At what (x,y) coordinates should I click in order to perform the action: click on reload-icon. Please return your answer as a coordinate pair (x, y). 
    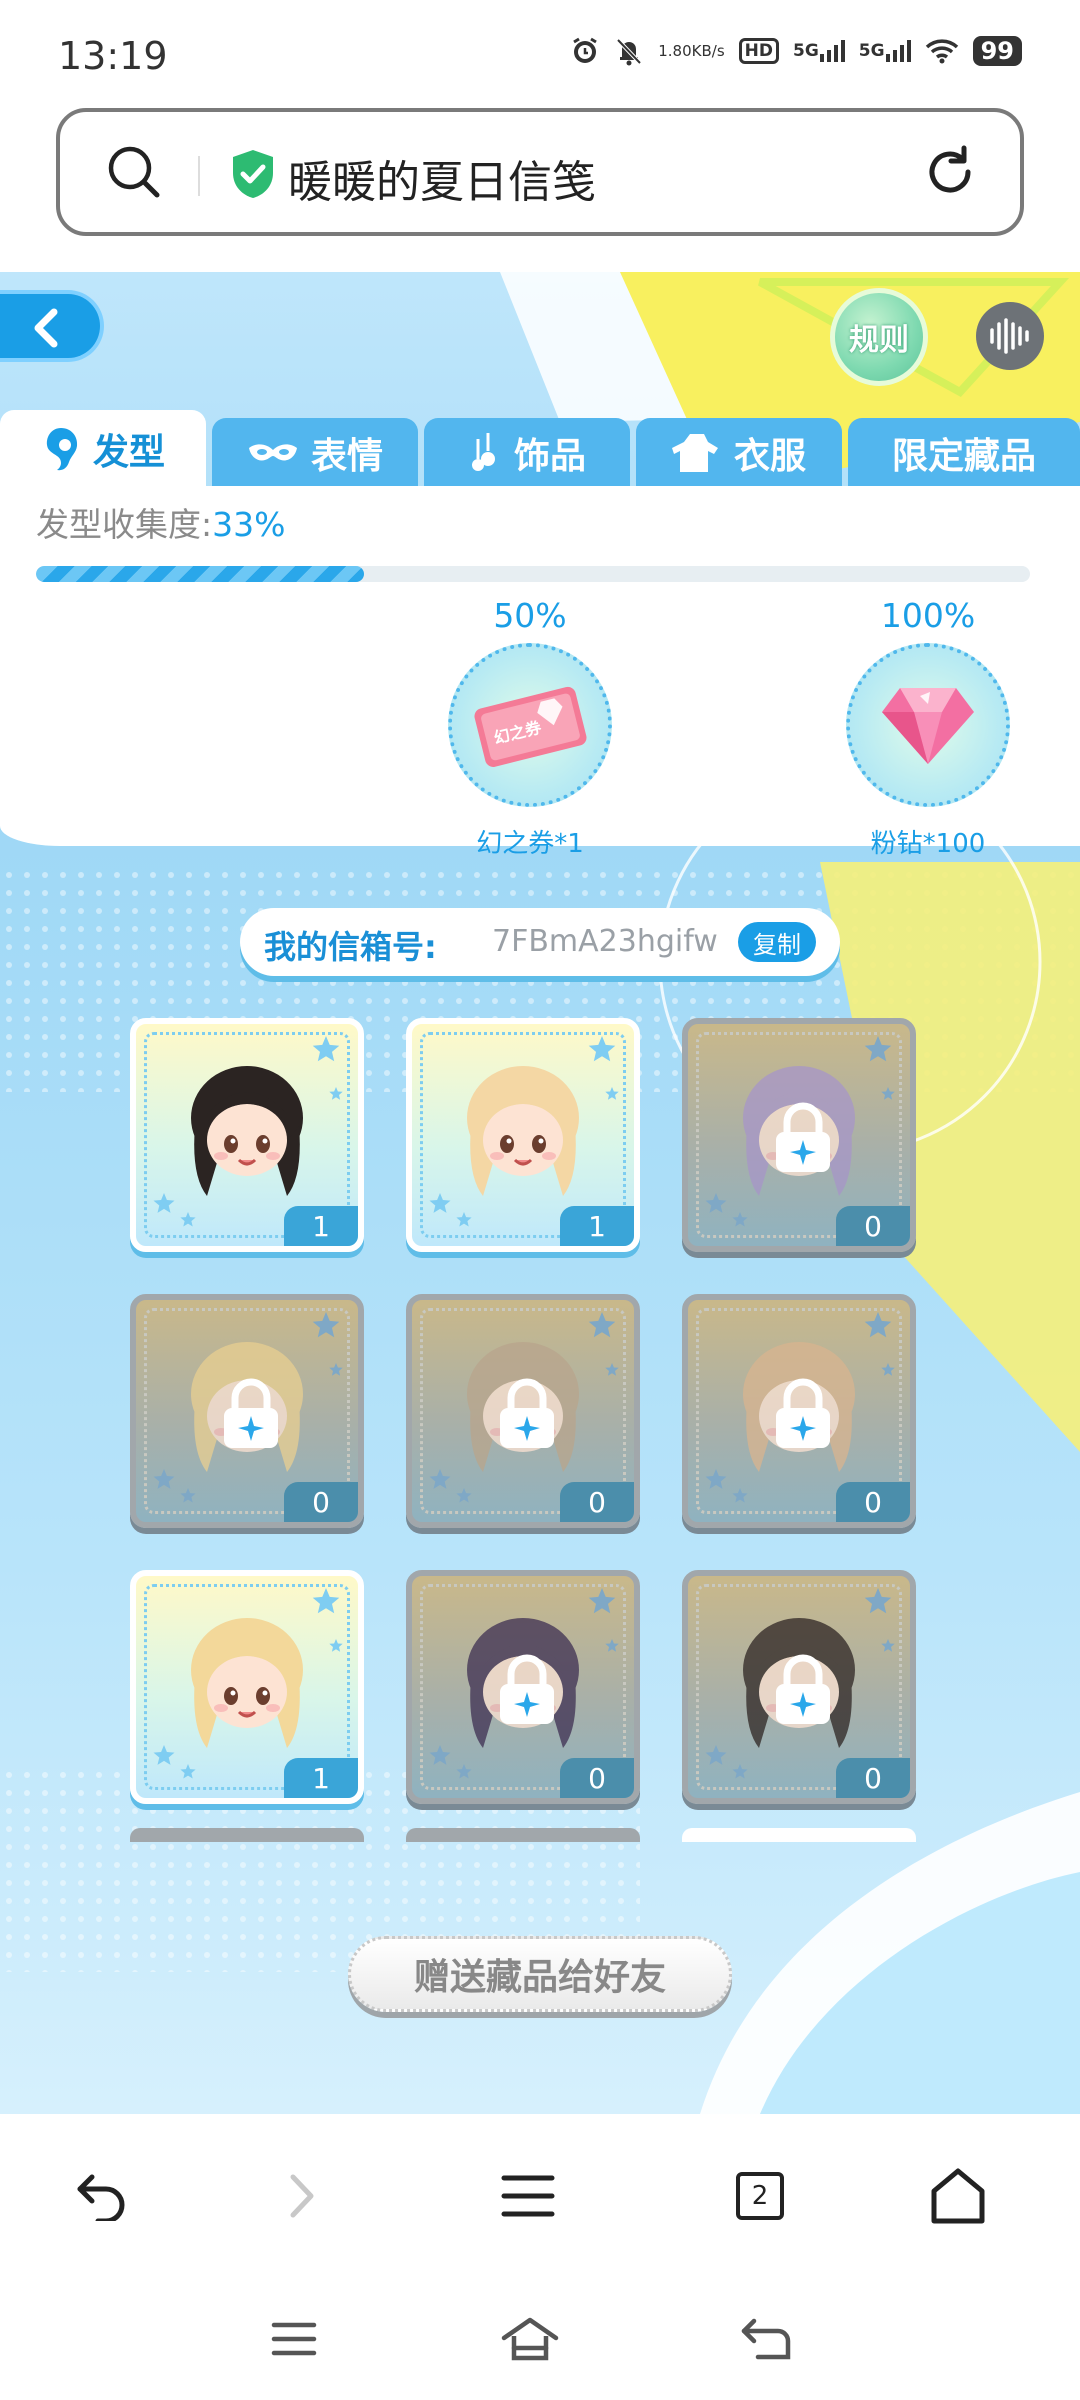
    Looking at the image, I should click on (950, 174).